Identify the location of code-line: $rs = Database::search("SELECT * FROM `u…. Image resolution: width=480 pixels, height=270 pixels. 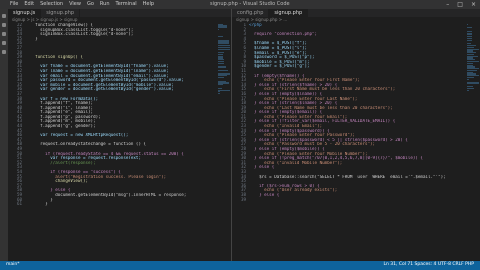
(357, 177).